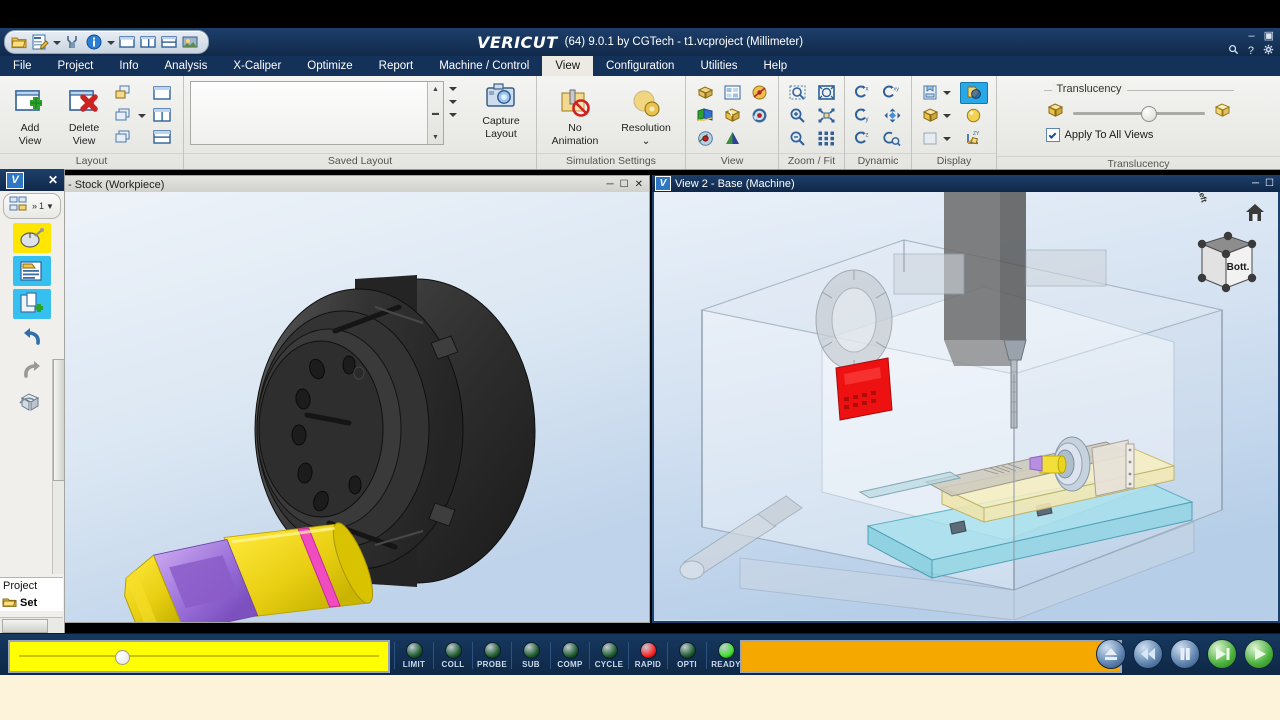  Describe the element at coordinates (946, 92) in the screenshot. I see `display-mode-caret` at that location.